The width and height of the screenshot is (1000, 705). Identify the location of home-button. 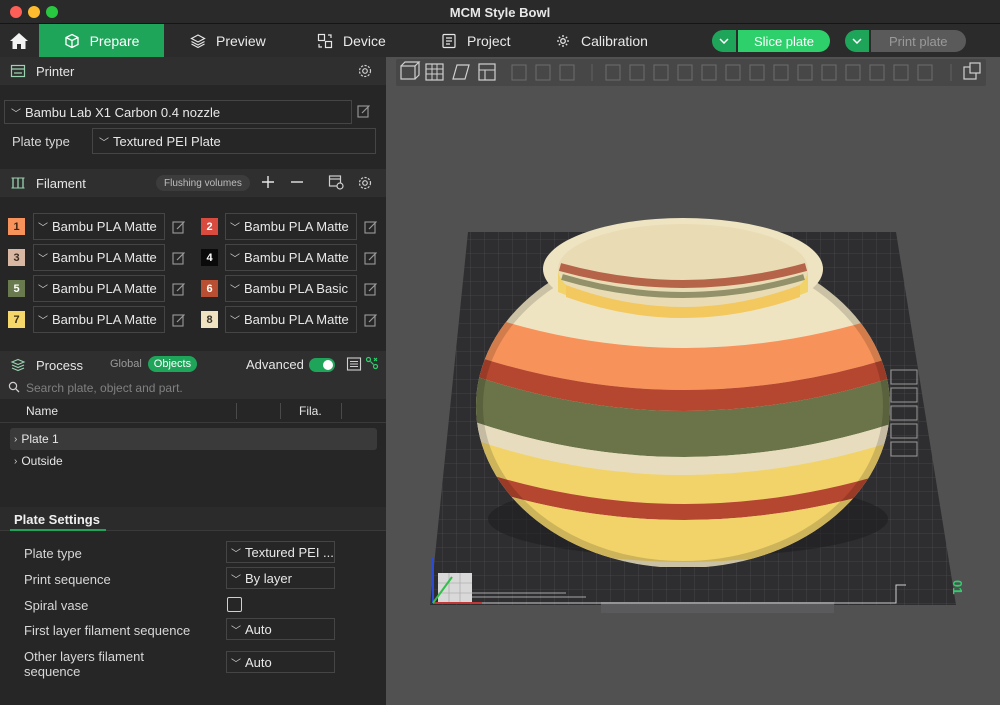
(19, 40).